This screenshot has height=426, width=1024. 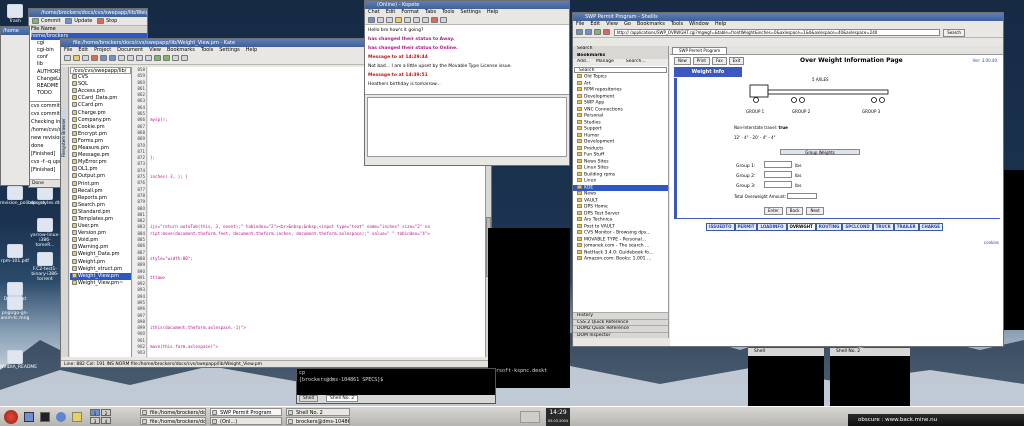 What do you see at coordinates (100, 98) in the screenshot?
I see `kate-file-item: CCard_Data.pm` at bounding box center [100, 98].